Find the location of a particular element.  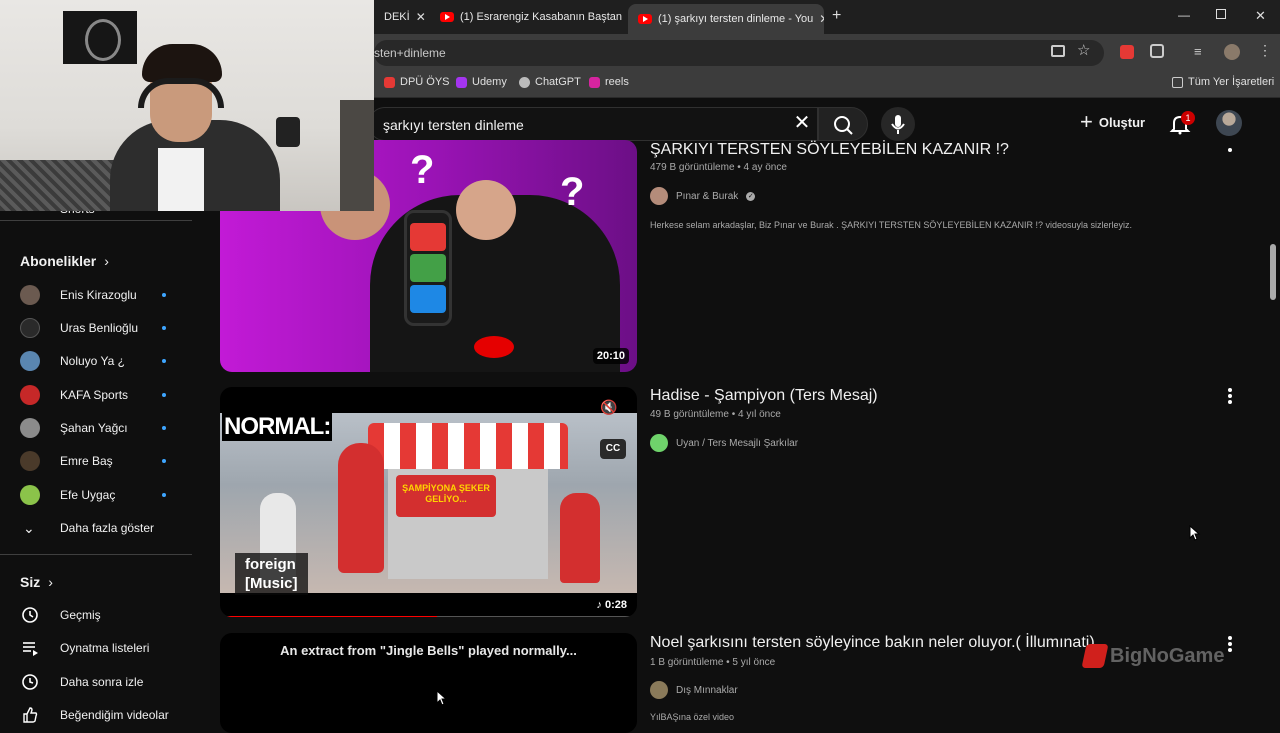

channel-link: Pınar & Burak ✓ is located at coordinates (703, 196).